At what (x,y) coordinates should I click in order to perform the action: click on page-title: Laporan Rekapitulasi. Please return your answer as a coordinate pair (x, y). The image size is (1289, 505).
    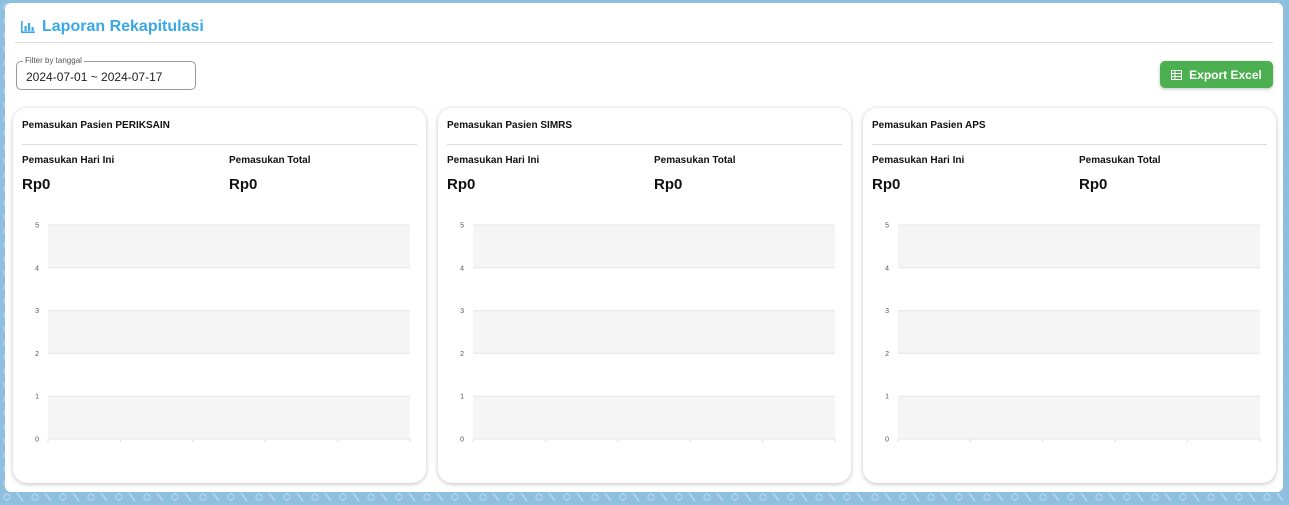
    Looking at the image, I should click on (123, 26).